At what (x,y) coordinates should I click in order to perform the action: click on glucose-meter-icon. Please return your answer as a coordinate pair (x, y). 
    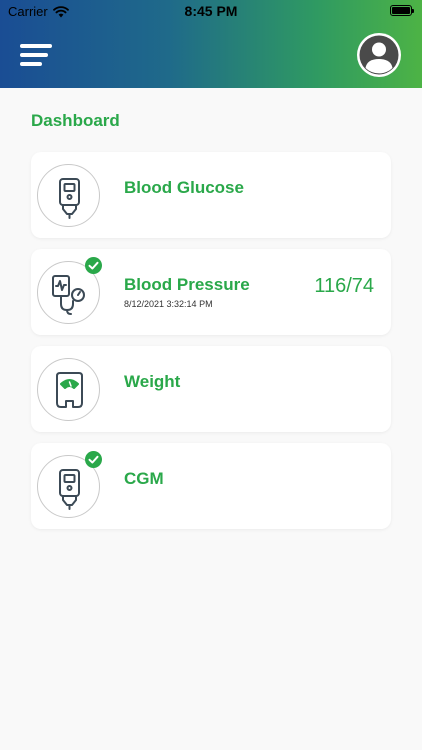
    Looking at the image, I should click on (68, 195).